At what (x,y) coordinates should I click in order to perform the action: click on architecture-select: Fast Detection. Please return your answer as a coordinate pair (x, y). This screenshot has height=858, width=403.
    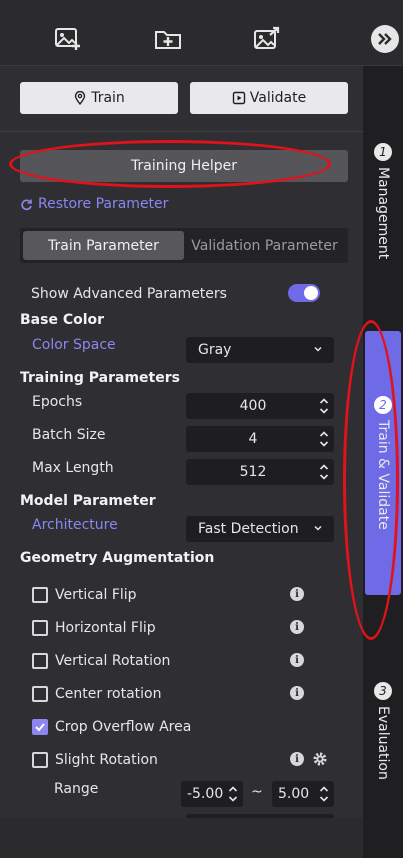
    Looking at the image, I should click on (260, 529).